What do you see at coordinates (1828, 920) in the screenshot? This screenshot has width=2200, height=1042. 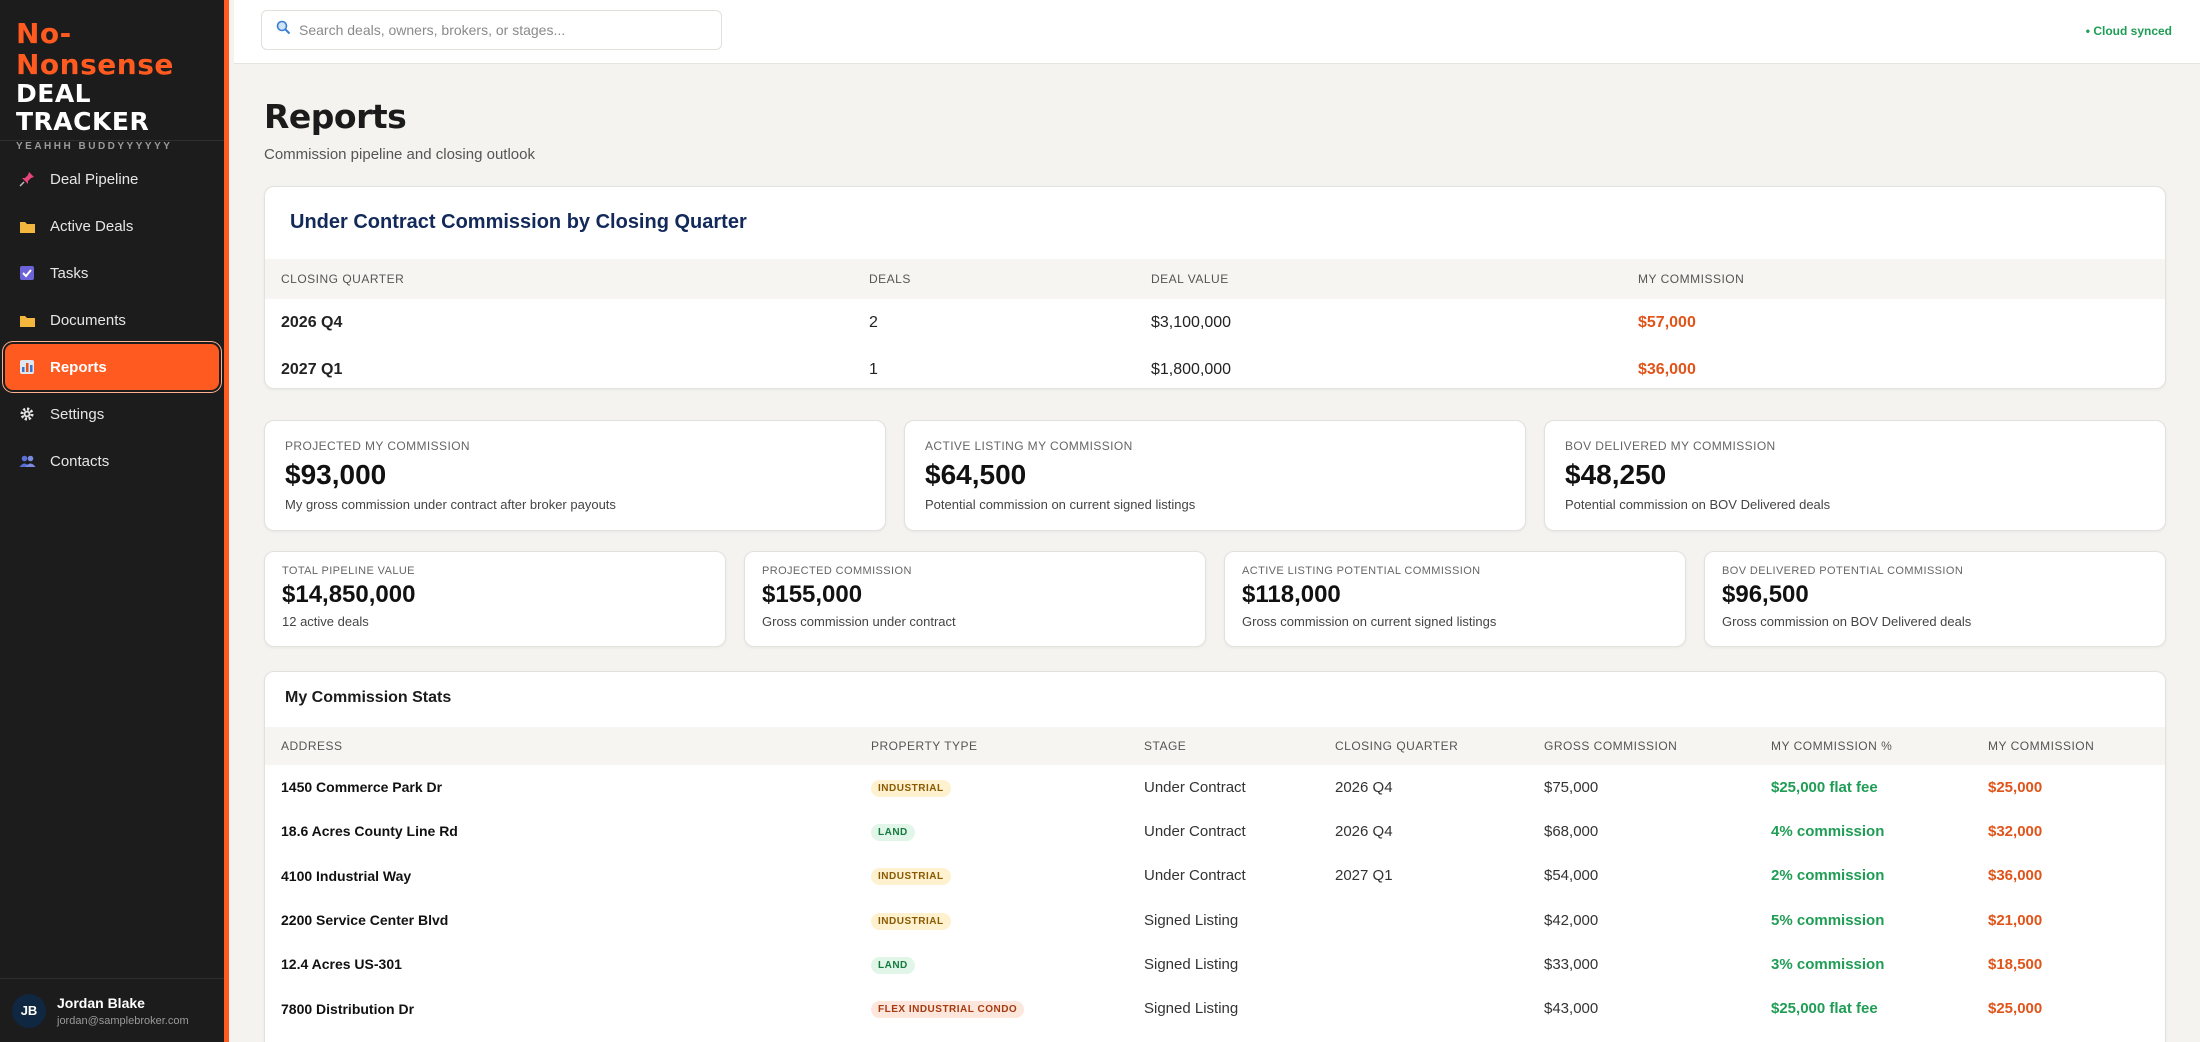 I see `my-commission-percent: 5% commission` at bounding box center [1828, 920].